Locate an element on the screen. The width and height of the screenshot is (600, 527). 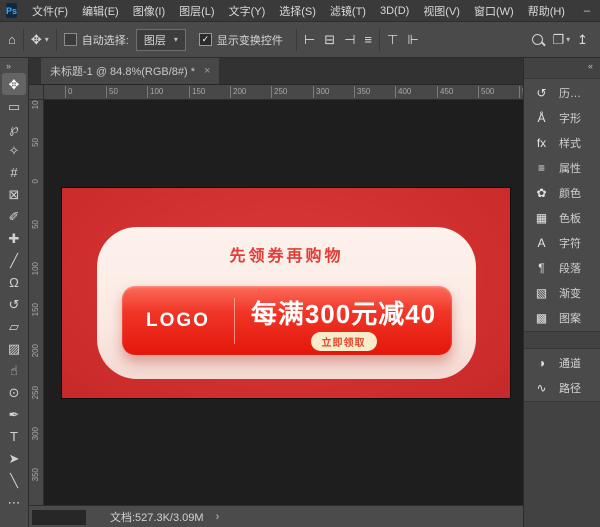
align-left-icon: ⊢ is located at coordinates (309, 39).